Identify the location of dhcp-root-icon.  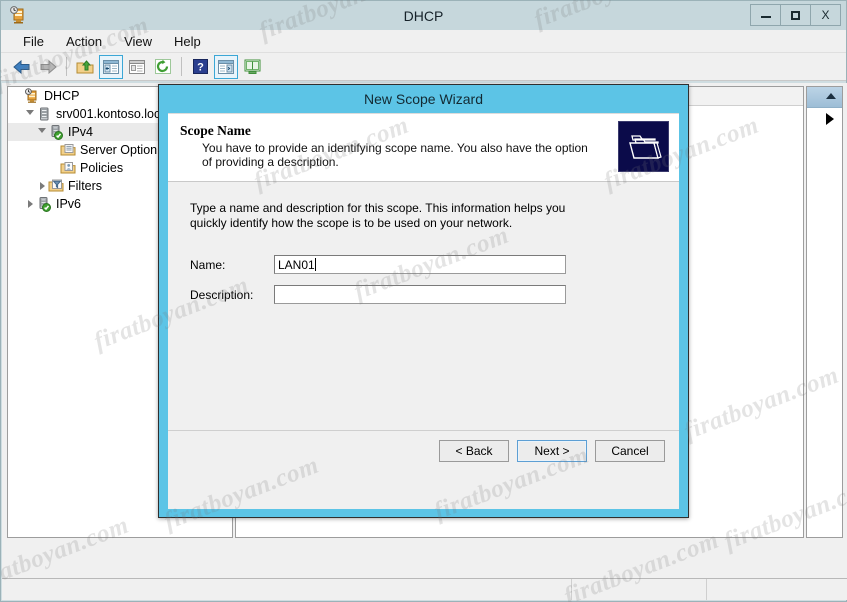
(31, 95).